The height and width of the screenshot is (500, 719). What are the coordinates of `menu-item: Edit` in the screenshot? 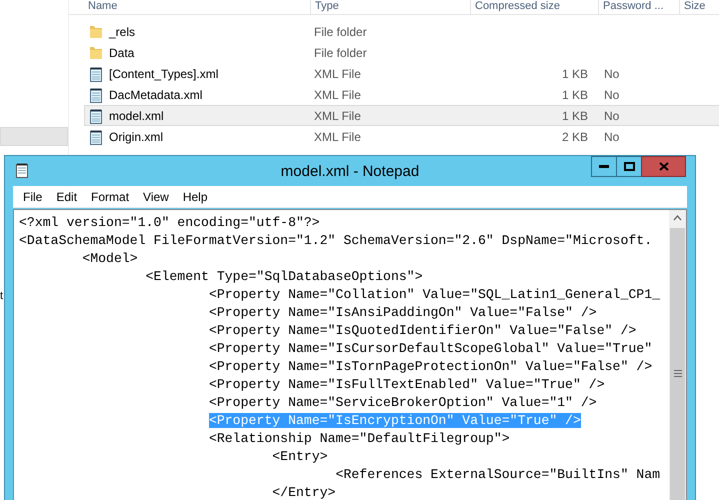 It's located at (66, 197).